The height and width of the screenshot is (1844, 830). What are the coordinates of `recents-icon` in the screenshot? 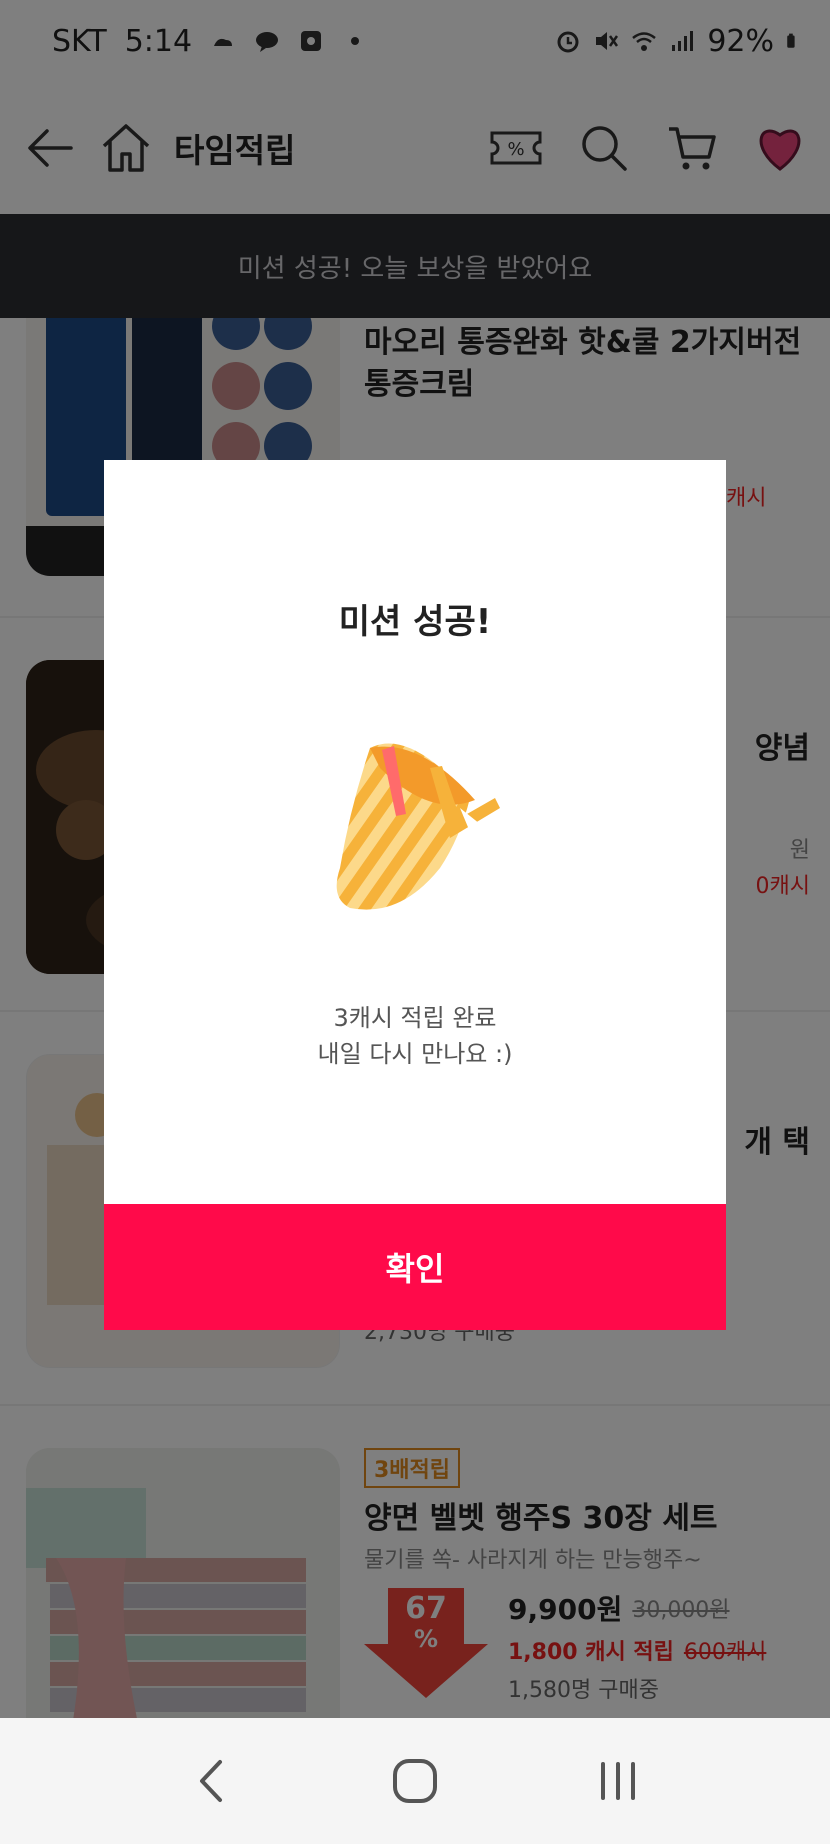 It's located at (618, 1781).